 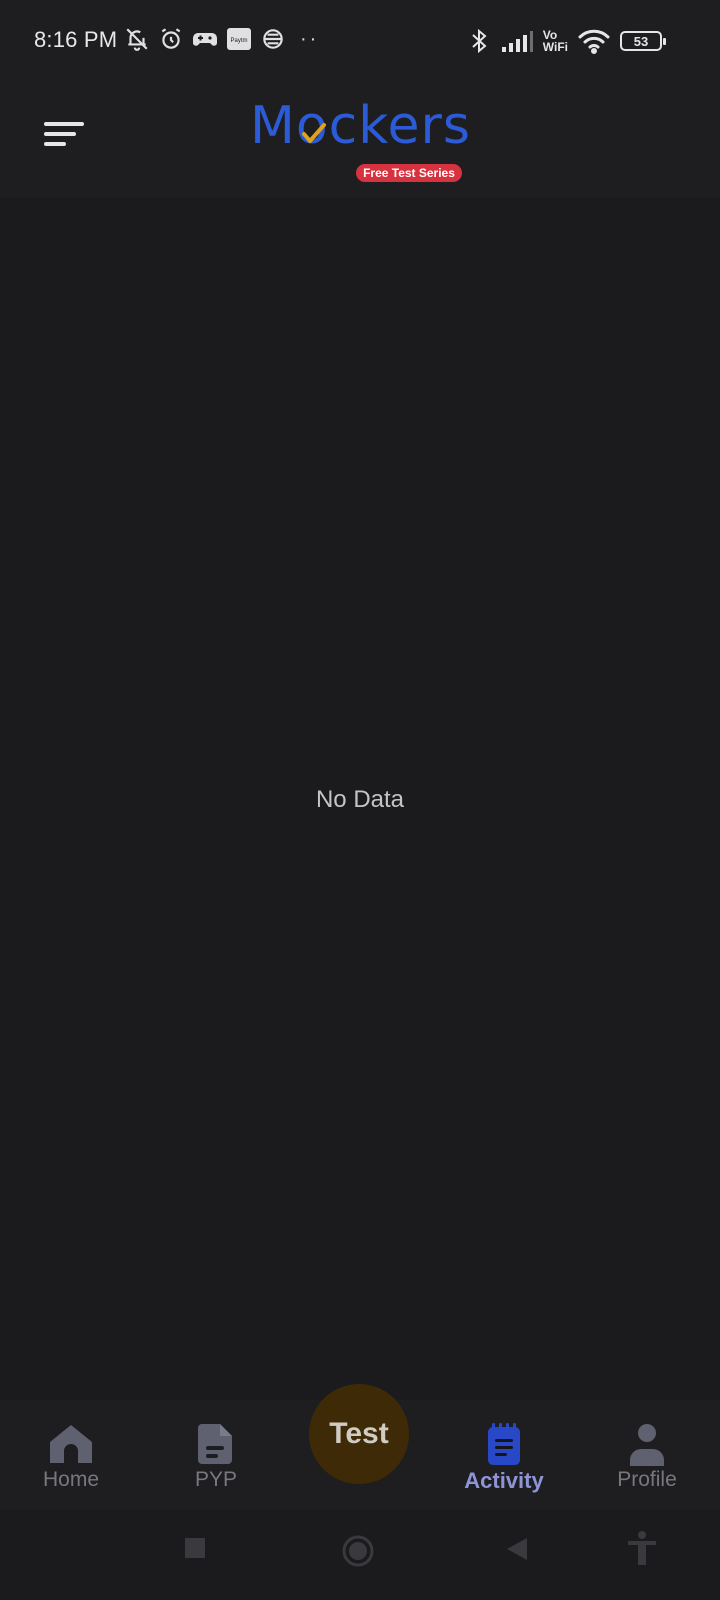 I want to click on nav-item-activity: Activity, so click(x=504, y=1464).